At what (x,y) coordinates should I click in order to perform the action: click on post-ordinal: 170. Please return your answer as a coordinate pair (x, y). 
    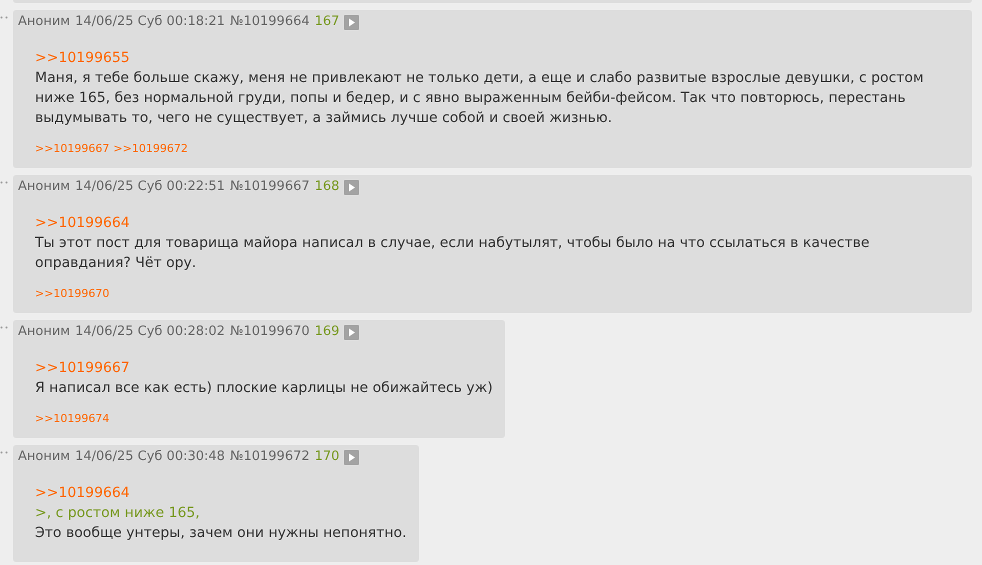
    Looking at the image, I should click on (327, 457).